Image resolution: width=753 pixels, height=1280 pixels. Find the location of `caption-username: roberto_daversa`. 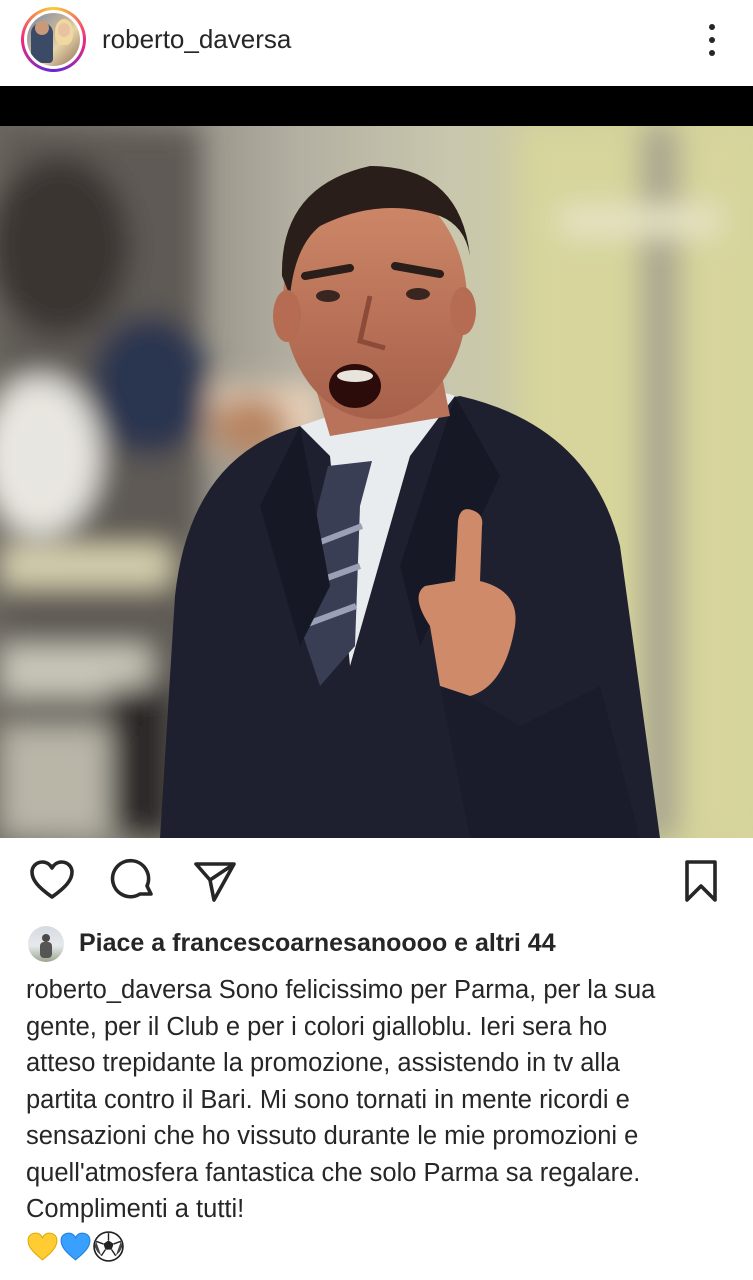

caption-username: roberto_daversa is located at coordinates (119, 990).